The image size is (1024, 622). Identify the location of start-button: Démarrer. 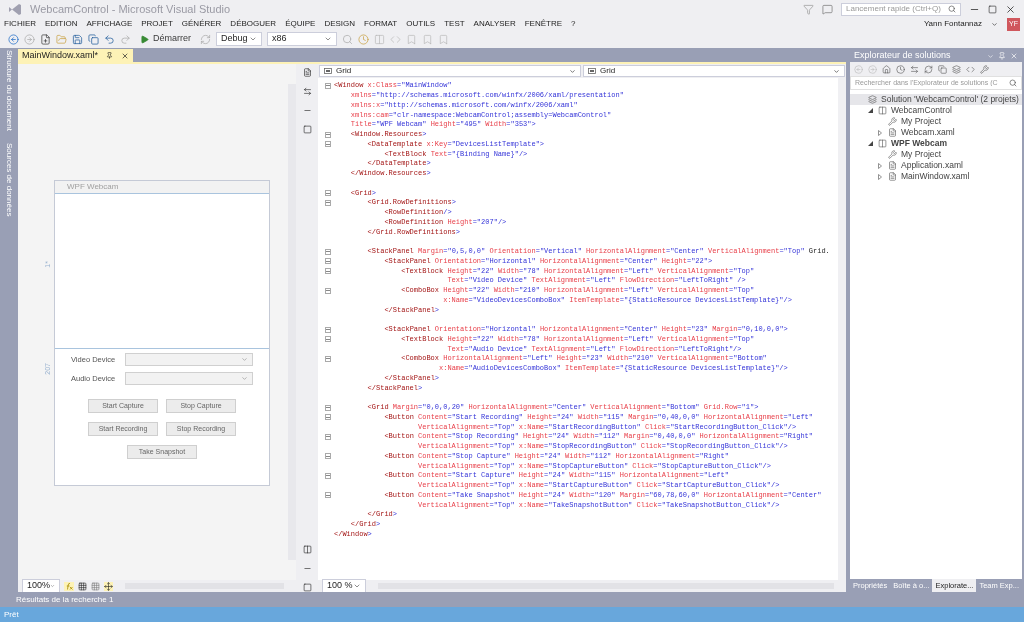
(165, 39).